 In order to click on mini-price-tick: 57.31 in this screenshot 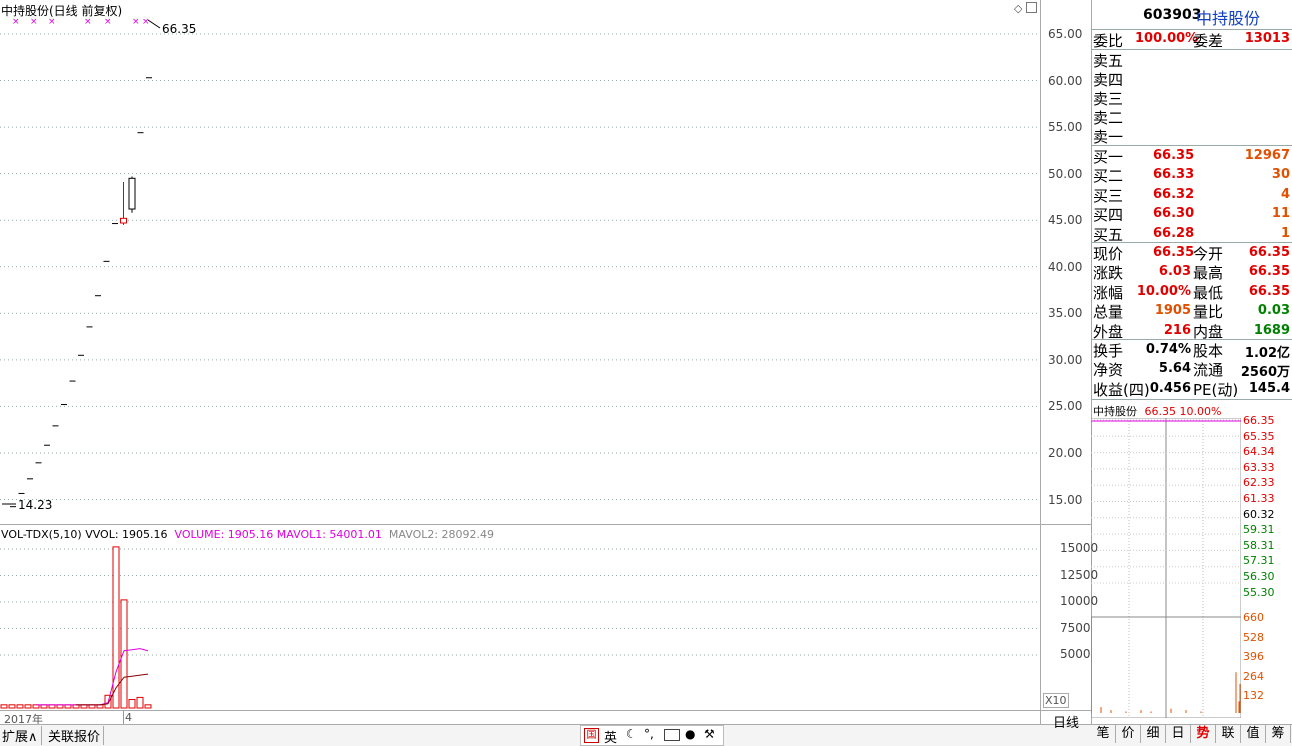, I will do `click(1259, 561)`.